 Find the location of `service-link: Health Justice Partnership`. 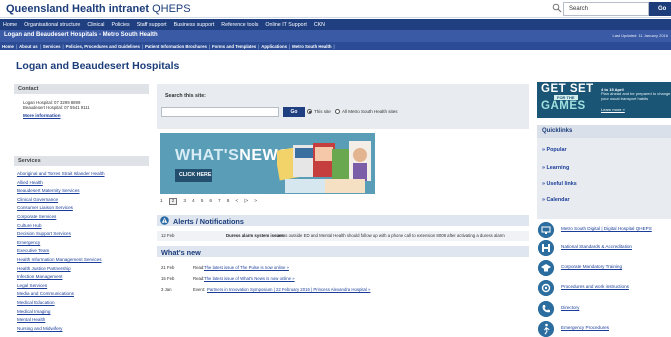

service-link: Health Justice Partnership is located at coordinates (83, 269).